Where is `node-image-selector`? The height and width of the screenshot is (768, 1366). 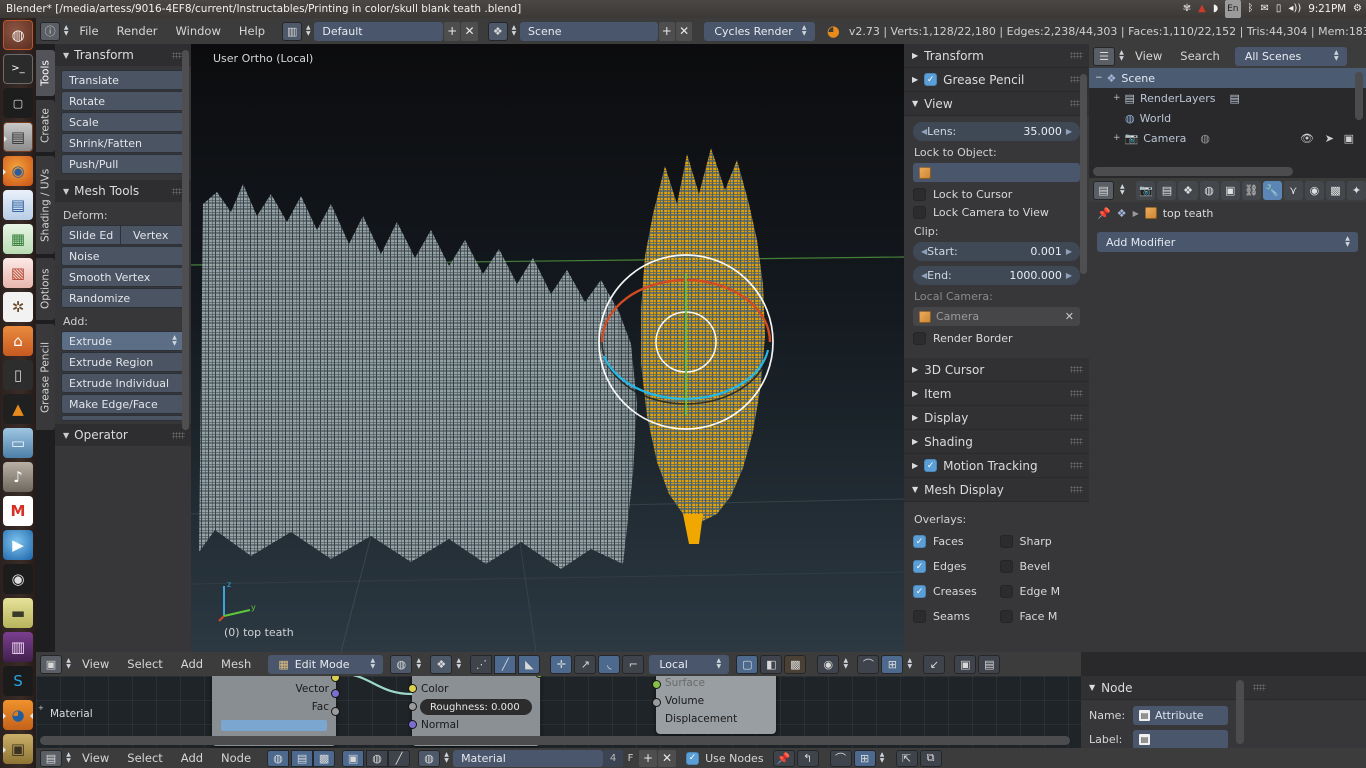 node-image-selector is located at coordinates (274, 725).